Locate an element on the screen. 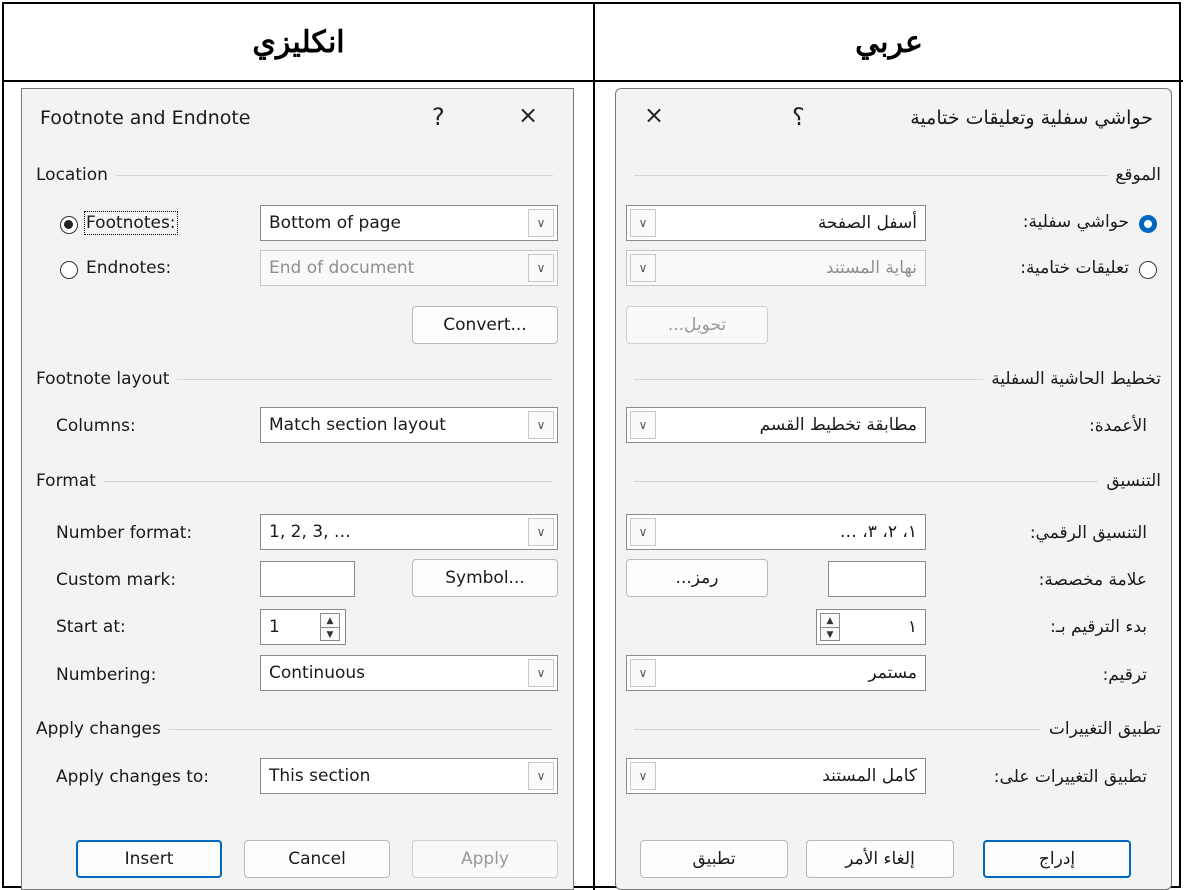 This screenshot has height=890, width=1184. insert-button: Insert is located at coordinates (149, 859).